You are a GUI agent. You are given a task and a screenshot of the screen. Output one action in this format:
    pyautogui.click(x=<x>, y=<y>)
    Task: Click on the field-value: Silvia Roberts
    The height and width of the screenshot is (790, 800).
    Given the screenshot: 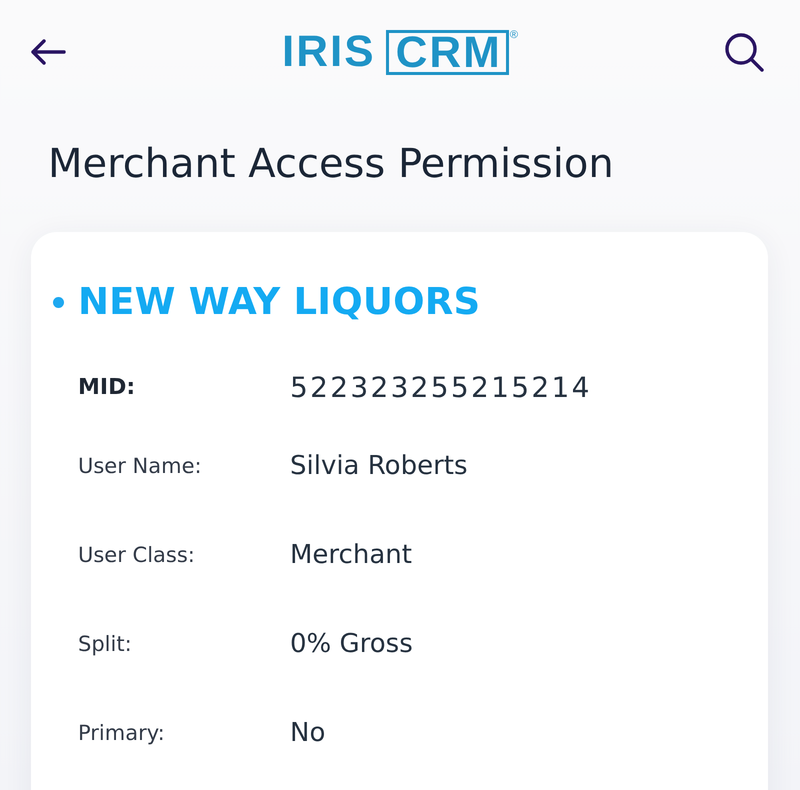 What is the action you would take?
    pyautogui.click(x=379, y=466)
    